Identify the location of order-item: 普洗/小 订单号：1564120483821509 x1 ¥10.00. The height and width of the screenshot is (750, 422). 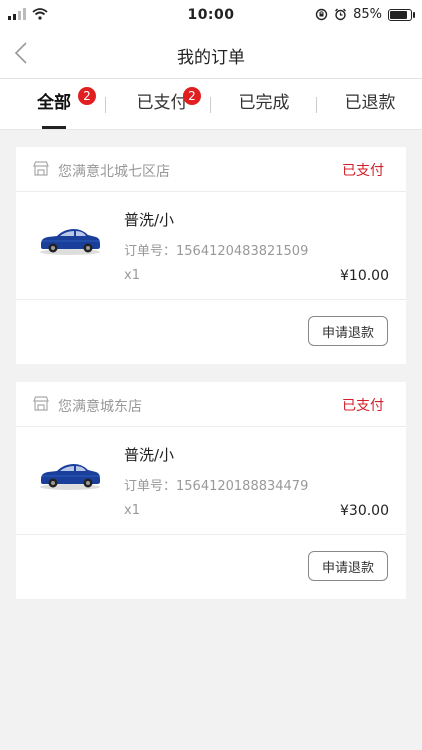
(211, 246).